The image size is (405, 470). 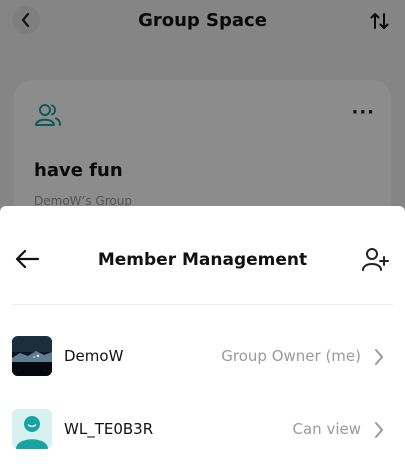 What do you see at coordinates (202, 431) in the screenshot?
I see `member-row: WL_TE0B3R Can view` at bounding box center [202, 431].